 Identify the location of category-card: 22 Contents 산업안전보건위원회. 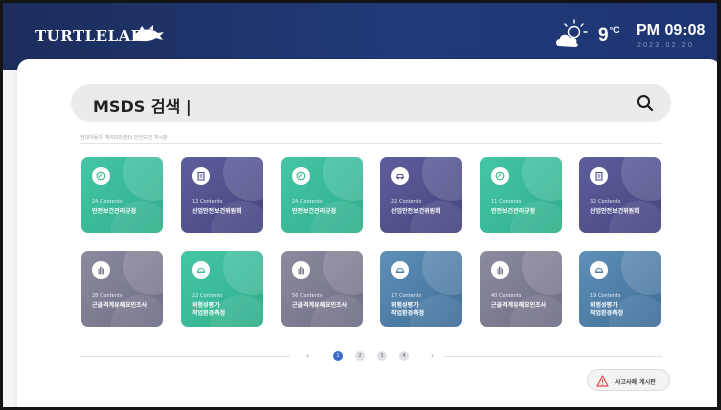
(421, 195).